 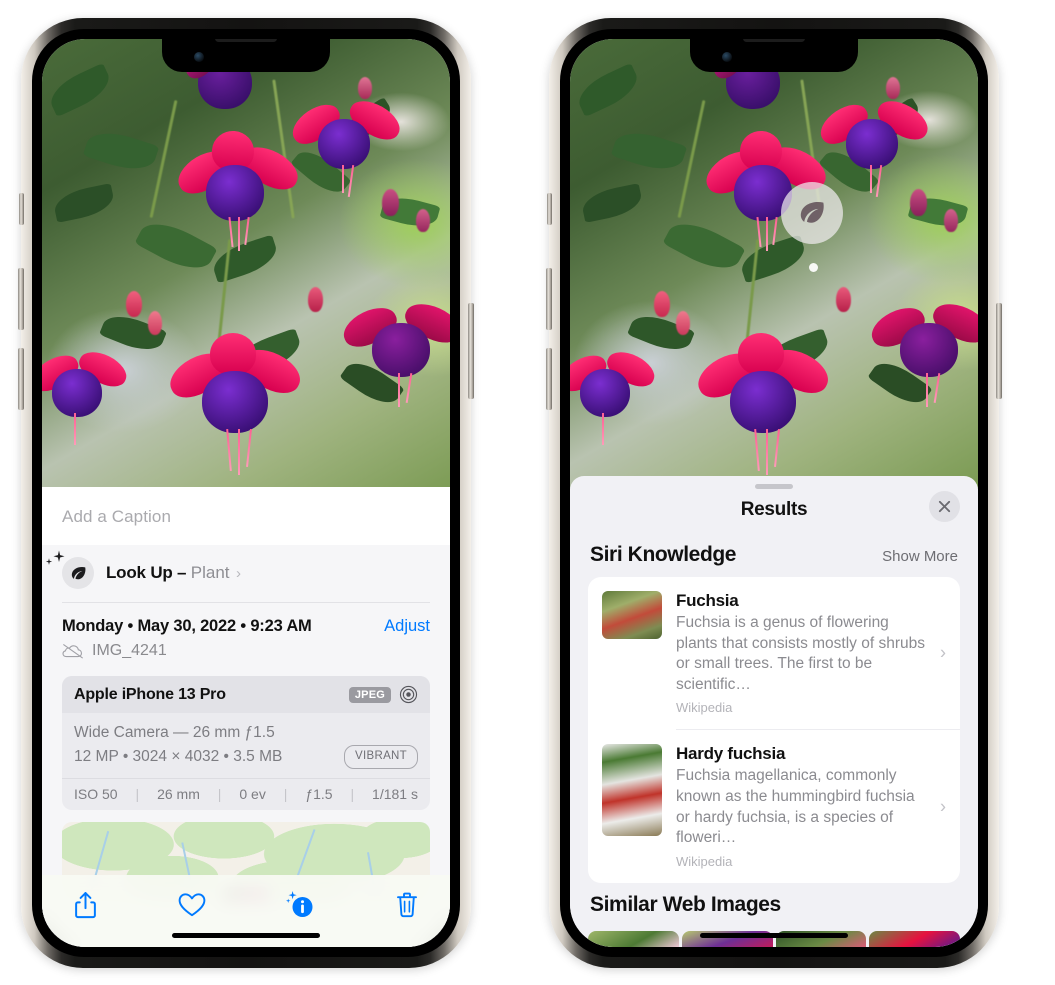 I want to click on look-up-subject: Plant, so click(x=210, y=572).